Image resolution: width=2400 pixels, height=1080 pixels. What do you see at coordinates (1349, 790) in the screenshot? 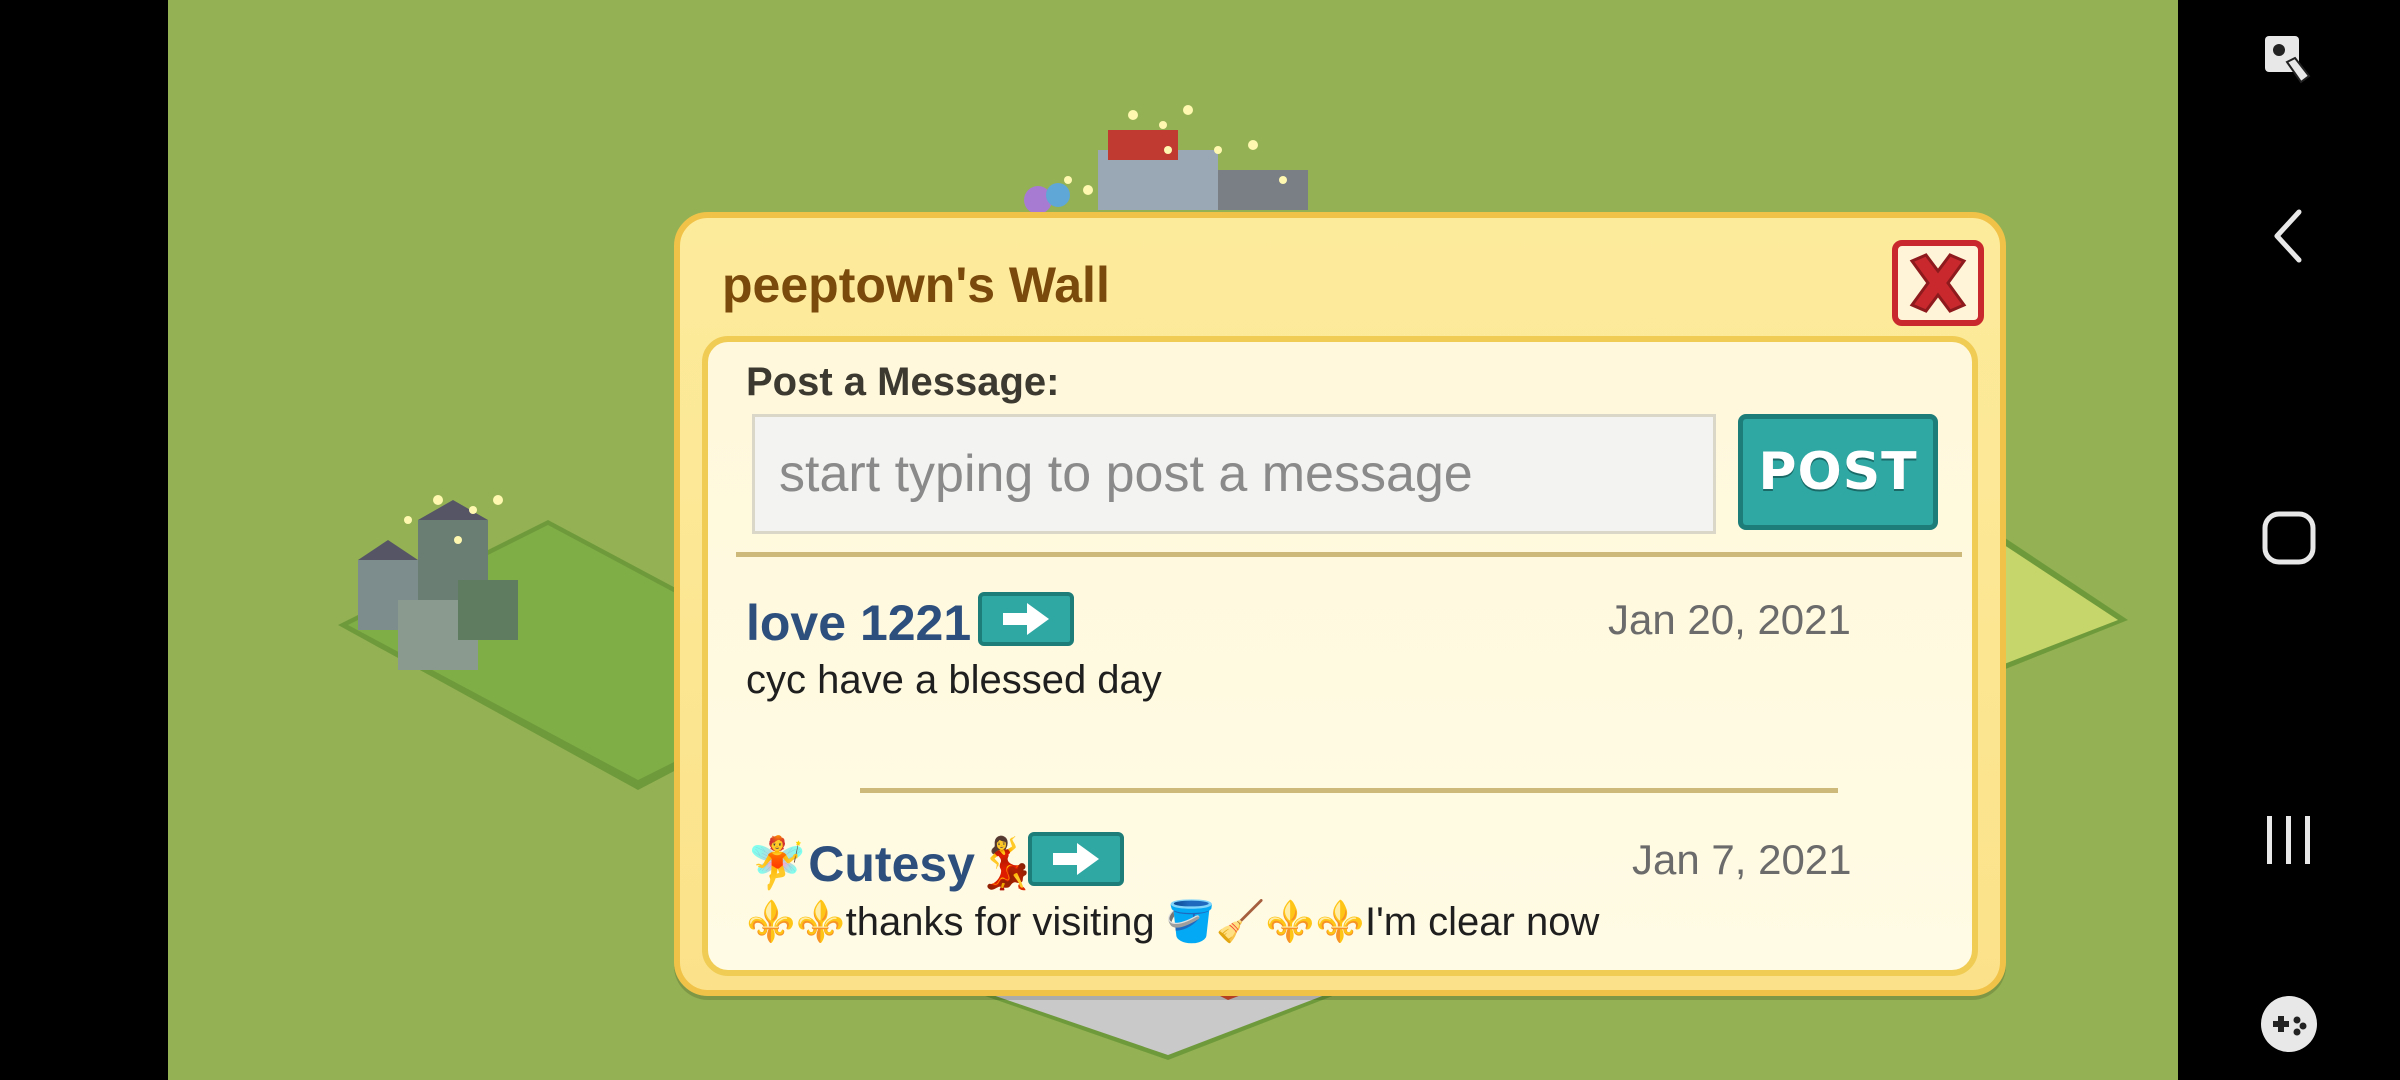
I see `message-divider` at bounding box center [1349, 790].